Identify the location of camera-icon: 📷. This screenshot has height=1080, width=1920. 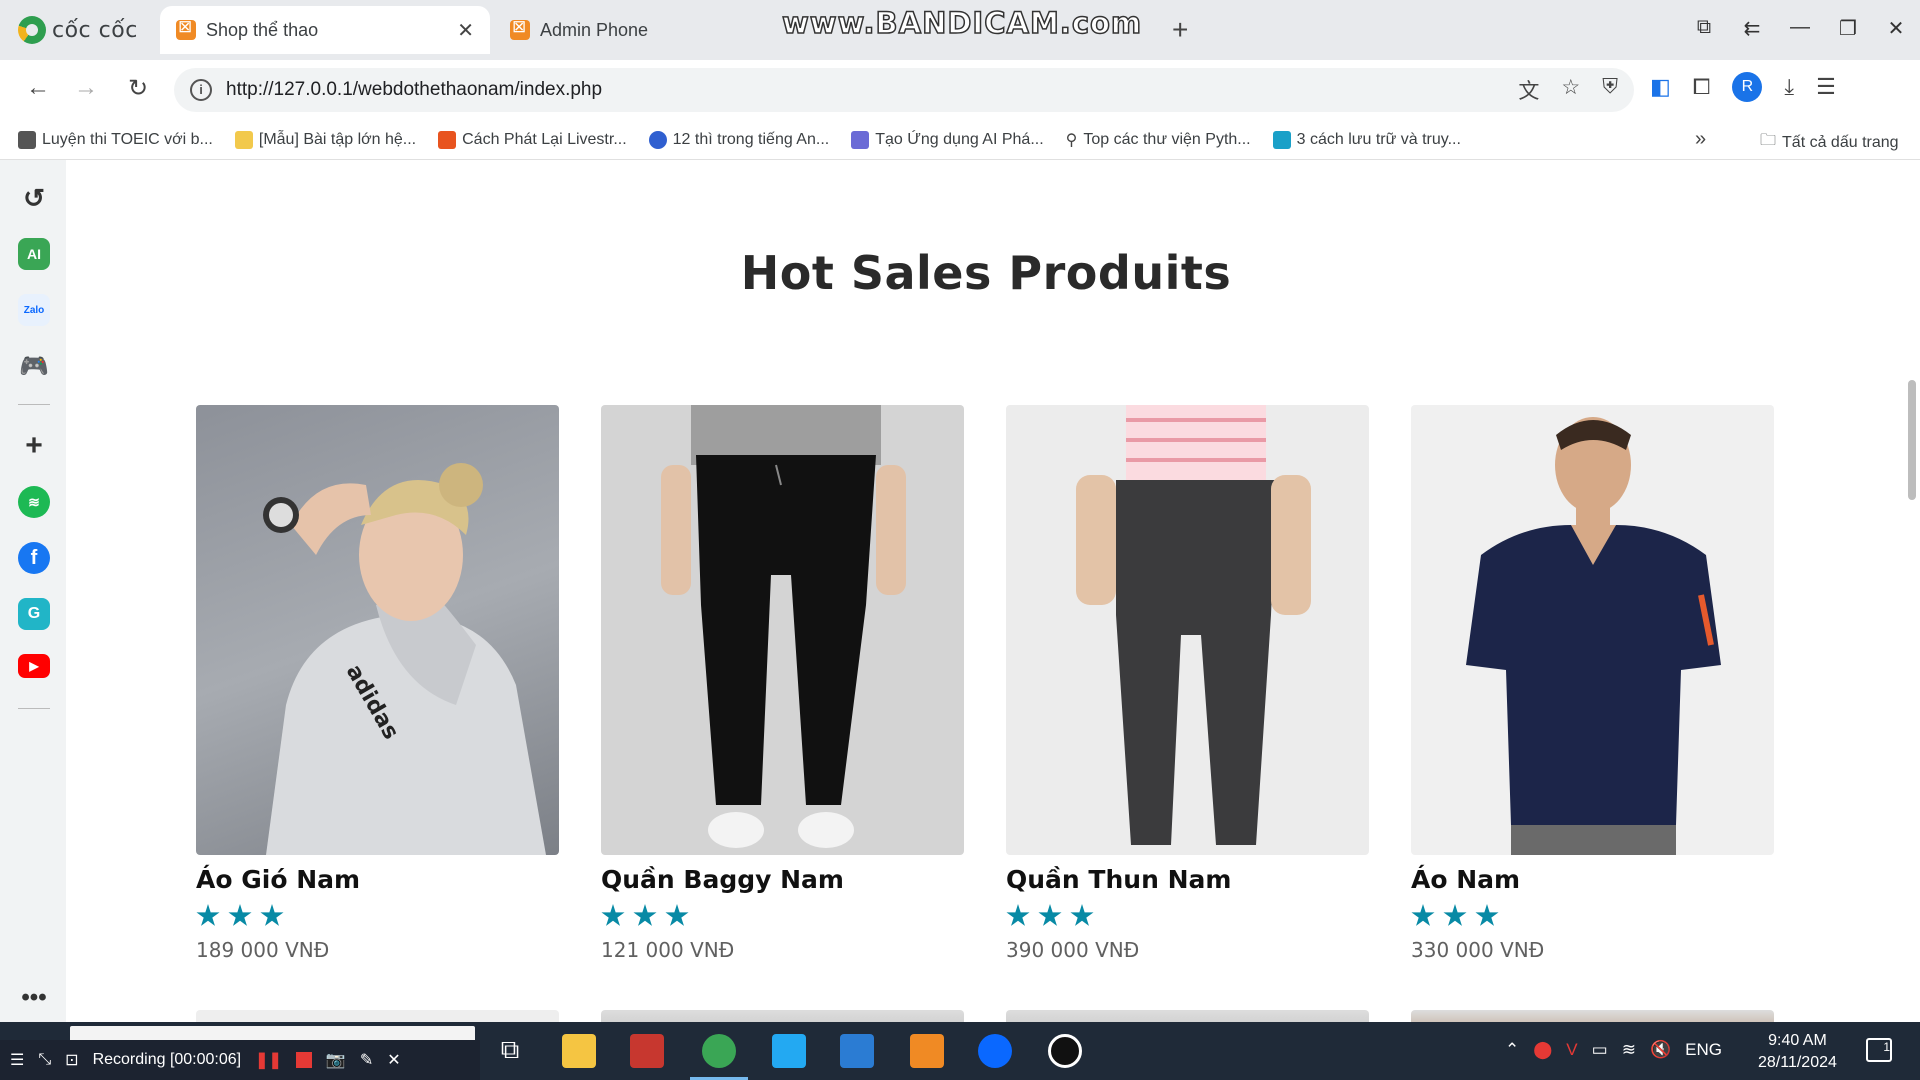
(336, 1060).